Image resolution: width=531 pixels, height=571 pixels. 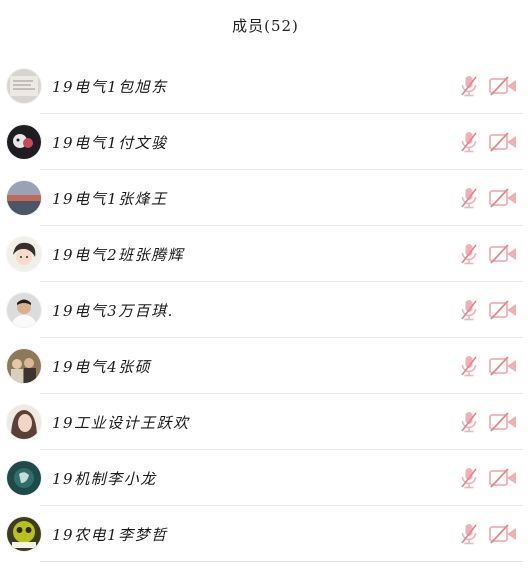 I want to click on members-header: 成员(52), so click(x=265, y=25).